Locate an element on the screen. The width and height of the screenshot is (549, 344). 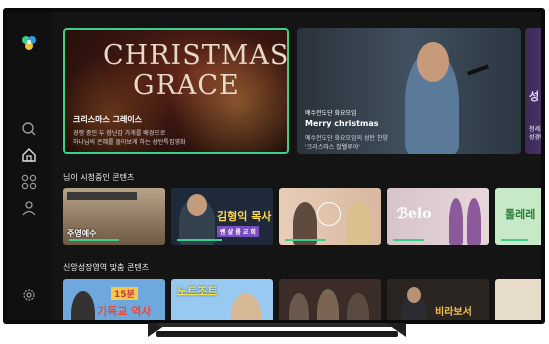
hero-card-partial: 오리 성 청세기 성경에 is located at coordinates (533, 91).